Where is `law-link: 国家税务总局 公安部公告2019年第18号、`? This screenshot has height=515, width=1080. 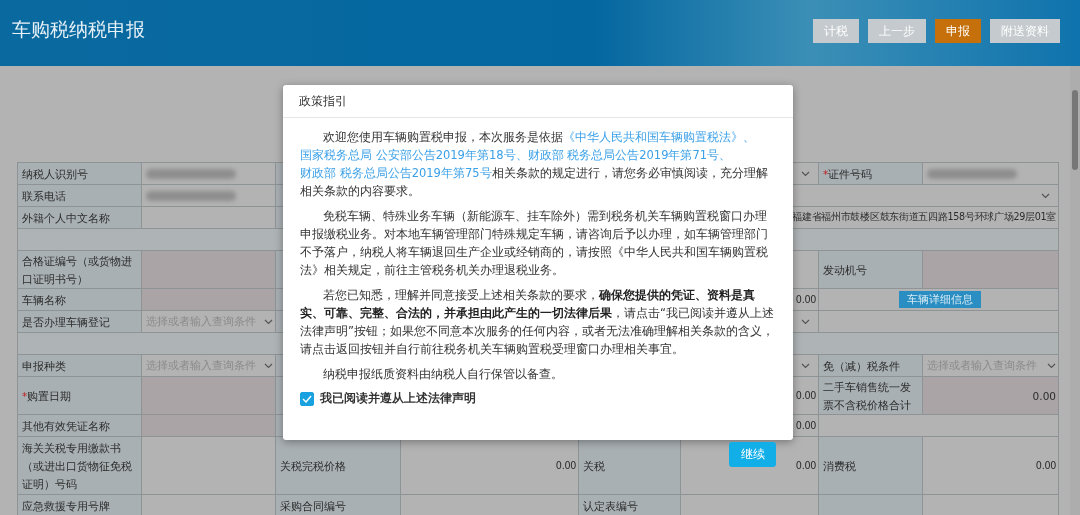
law-link: 国家税务总局 公安部公告2019年第18号、 is located at coordinates (414, 155).